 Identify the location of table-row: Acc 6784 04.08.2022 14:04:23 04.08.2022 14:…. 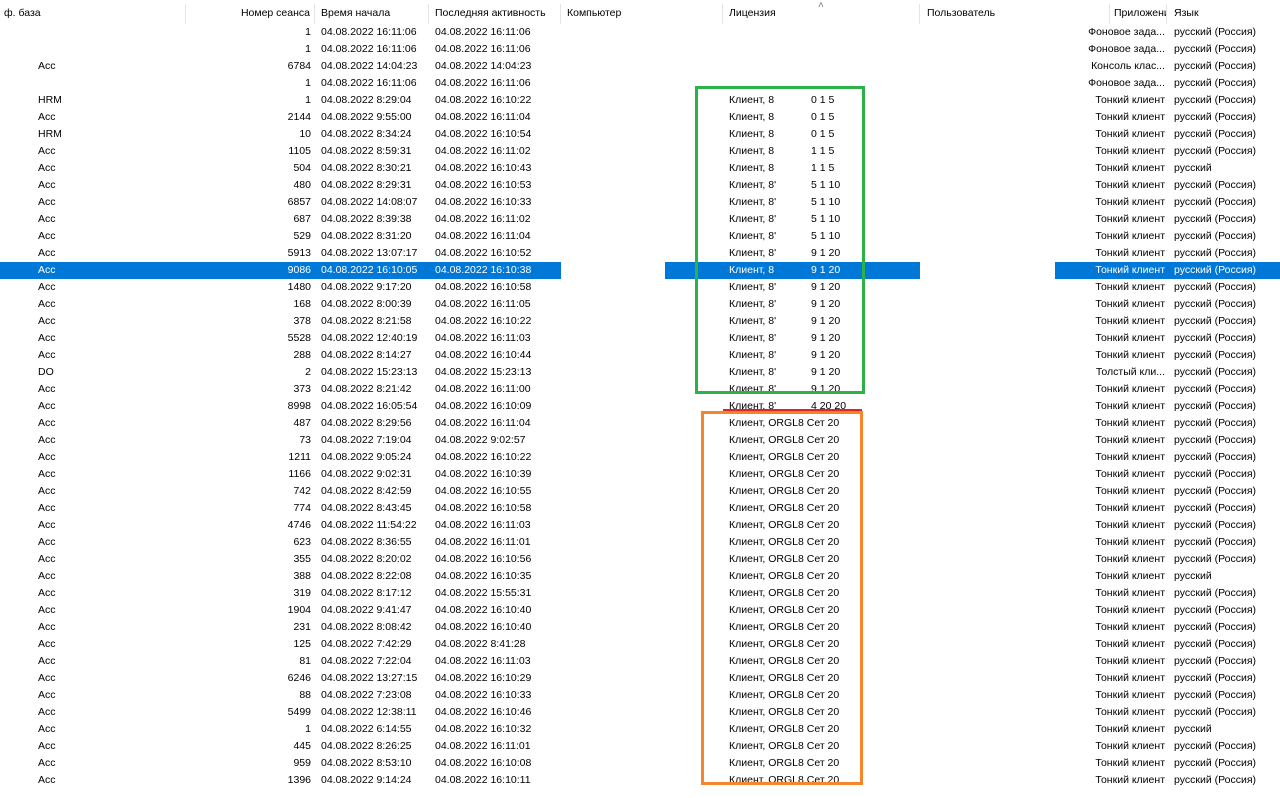
(640, 66).